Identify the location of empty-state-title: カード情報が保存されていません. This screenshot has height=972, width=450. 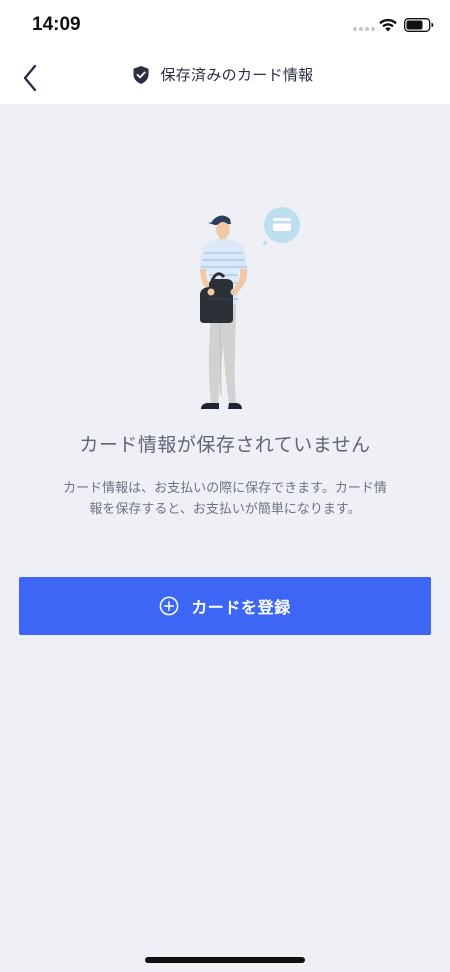
(225, 445).